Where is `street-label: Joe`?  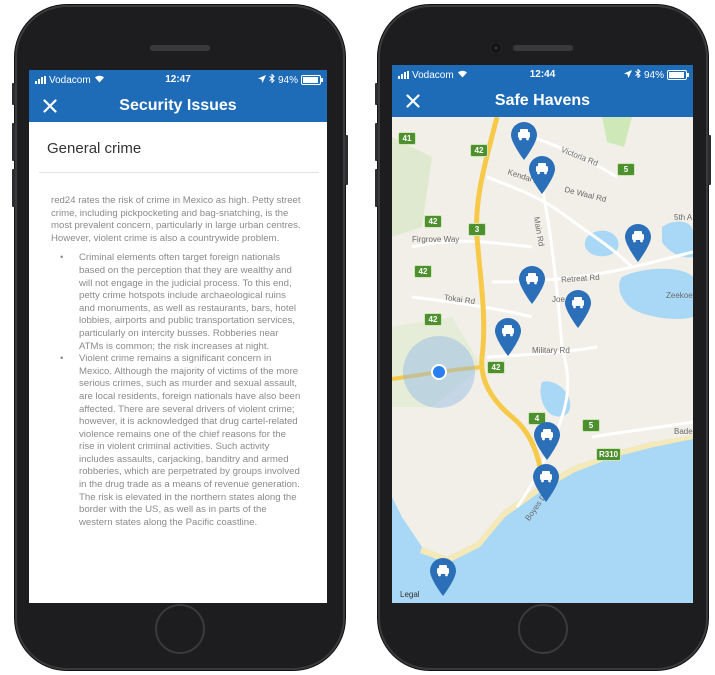
street-label: Joe is located at coordinates (558, 299).